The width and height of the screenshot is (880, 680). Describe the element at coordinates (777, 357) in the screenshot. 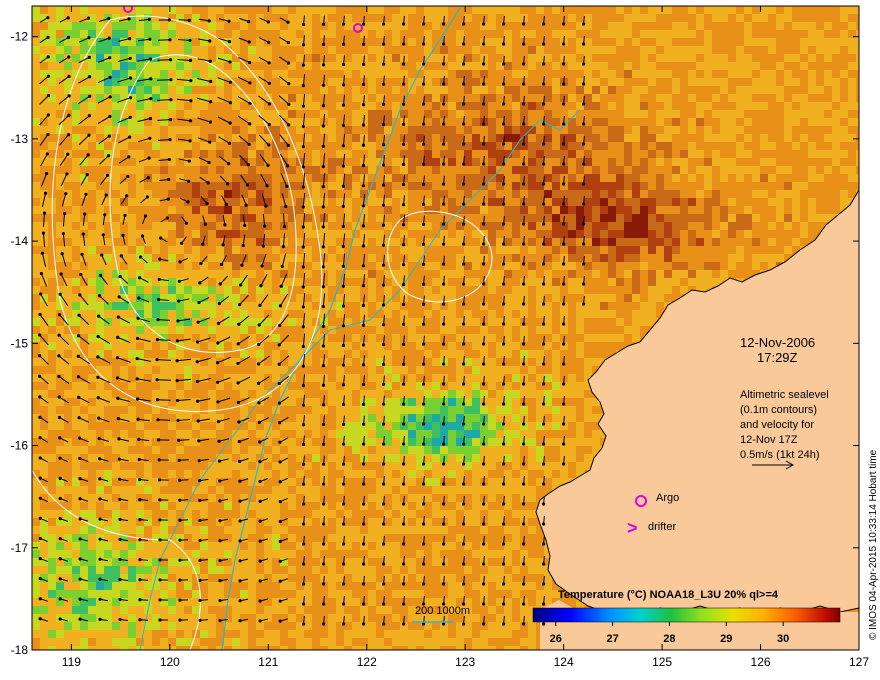

I see `time-label: 17:29Z` at that location.